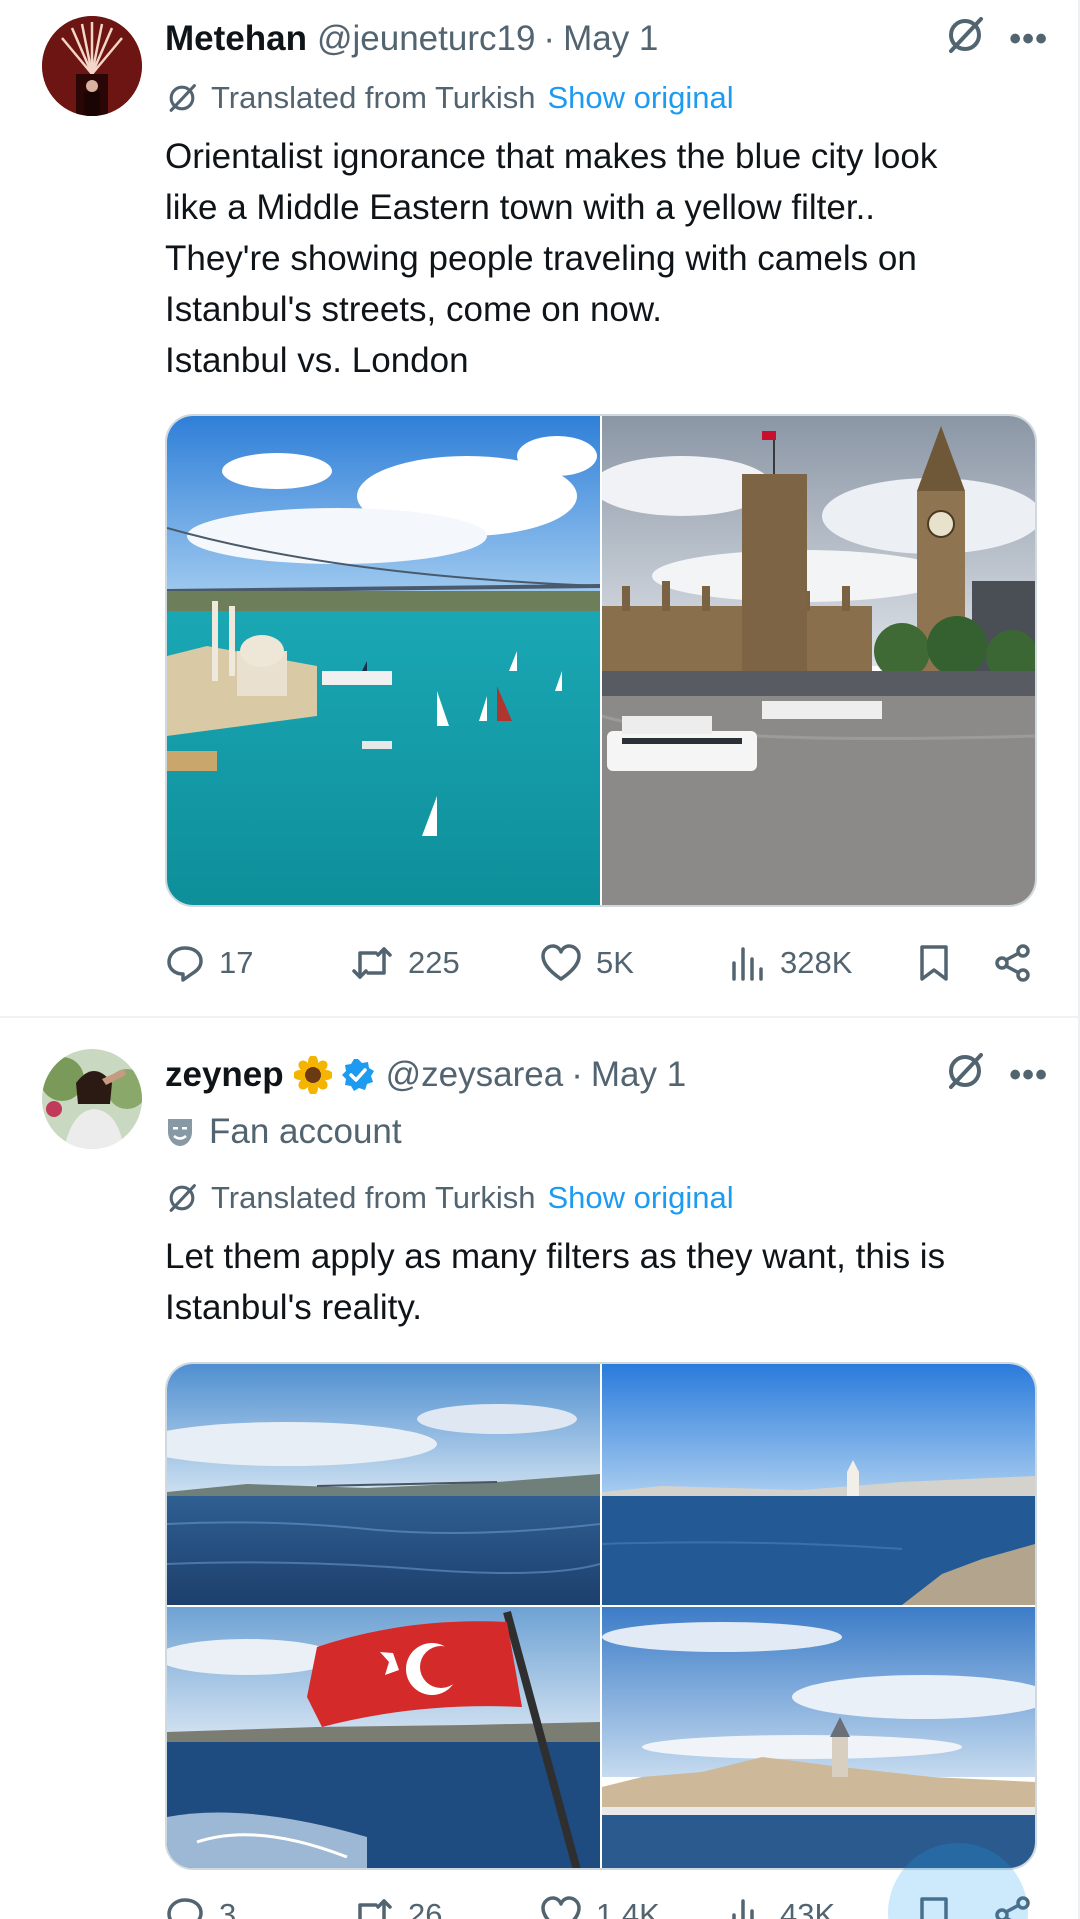 The image size is (1080, 1919). I want to click on london-westminster-photo, so click(818, 660).